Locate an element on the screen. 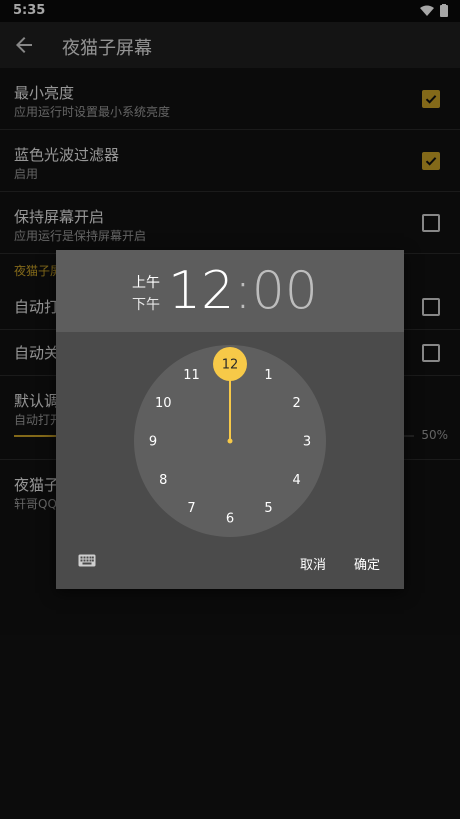  clock-dial: 121234567891011 is located at coordinates (230, 441).